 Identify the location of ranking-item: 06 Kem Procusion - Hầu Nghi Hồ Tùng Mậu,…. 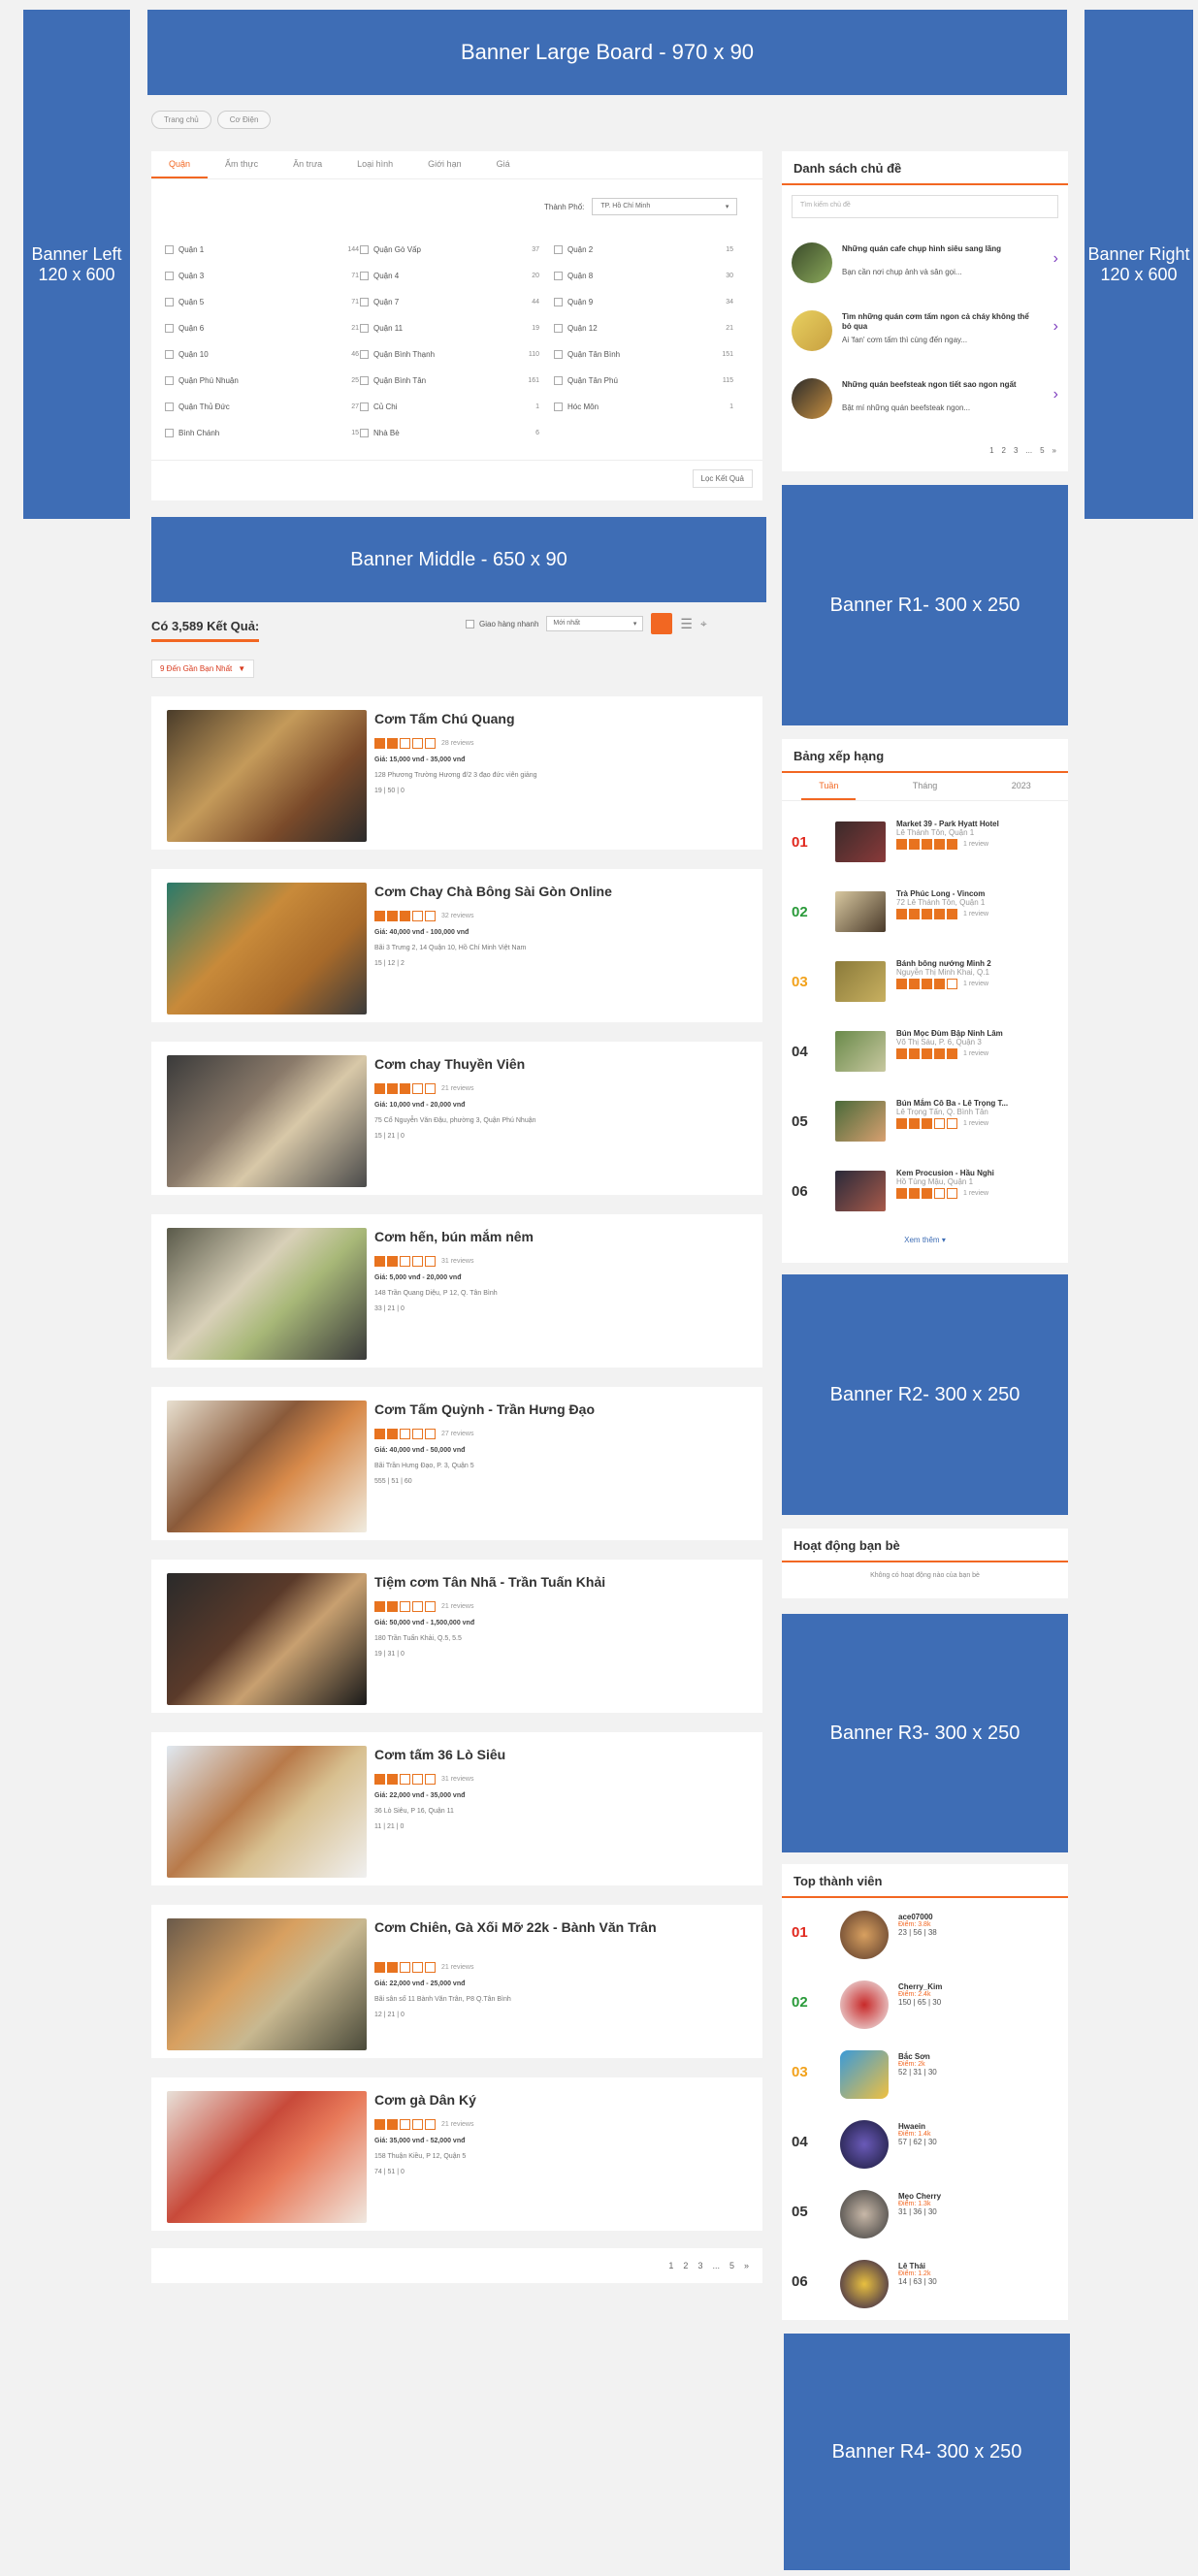
(925, 1195).